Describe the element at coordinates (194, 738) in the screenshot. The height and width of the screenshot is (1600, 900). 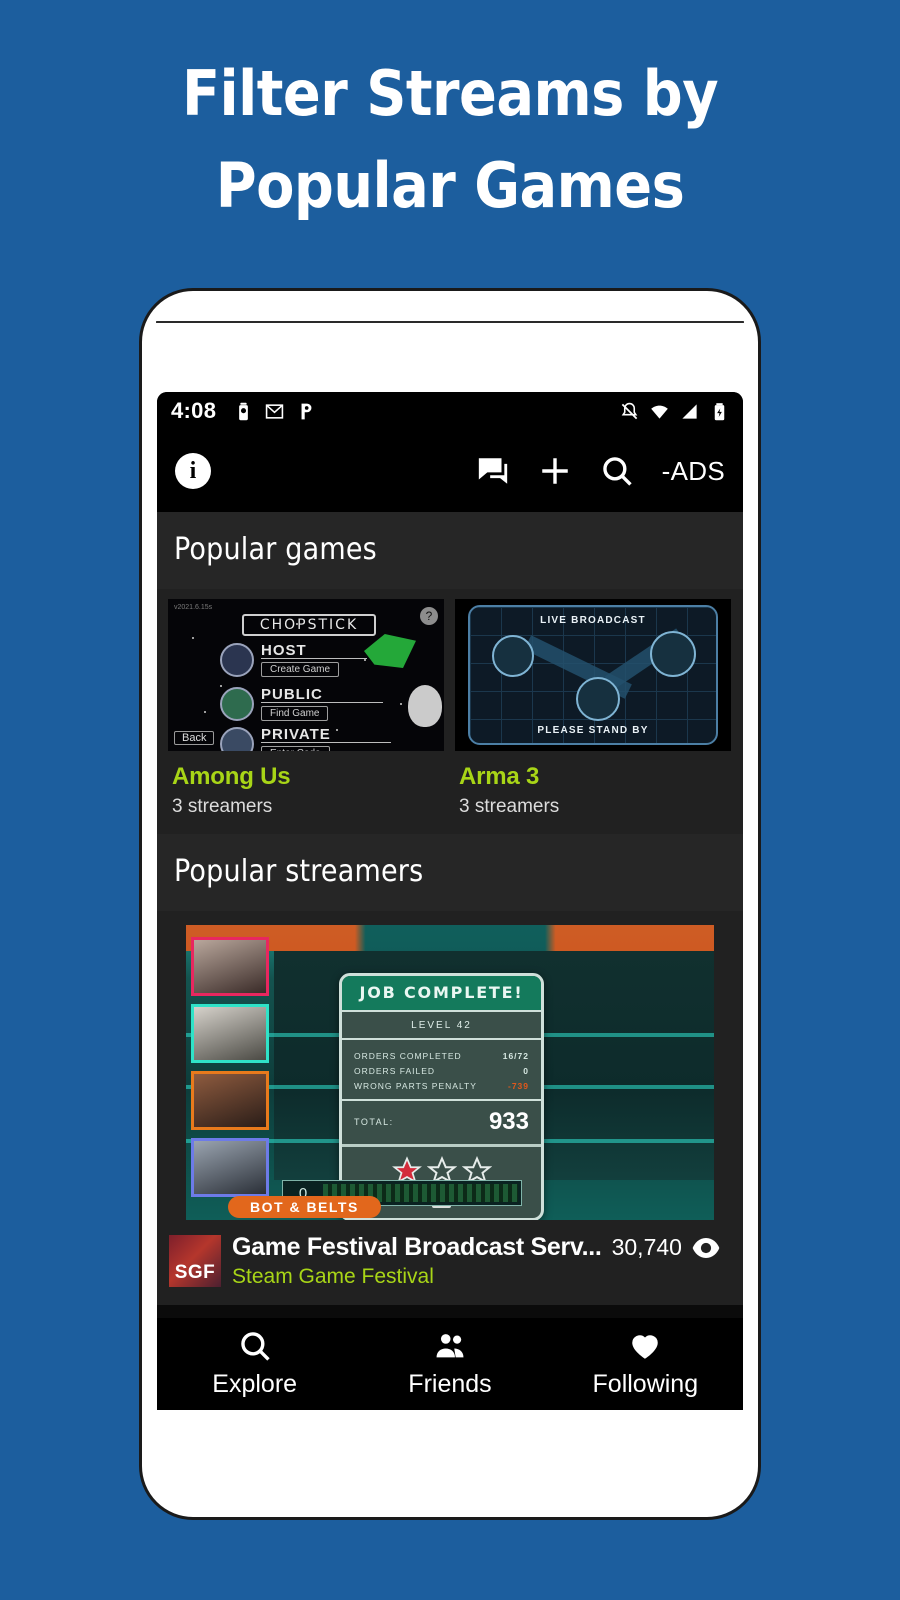
I see `among-us-back-button: Back` at that location.